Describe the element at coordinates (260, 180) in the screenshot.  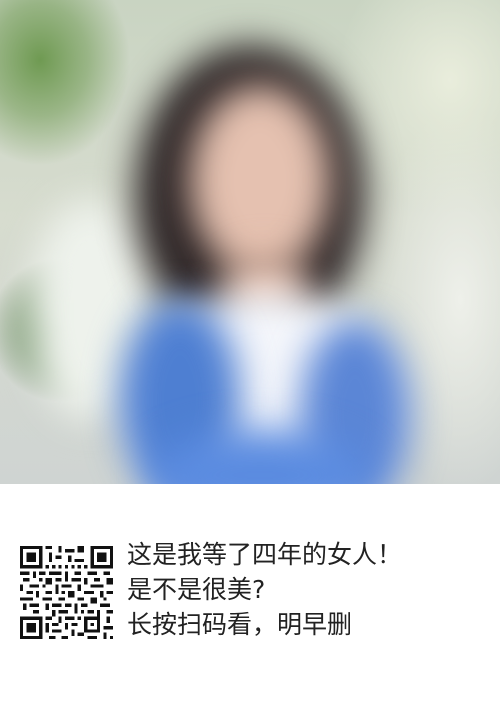
I see `photo-face` at that location.